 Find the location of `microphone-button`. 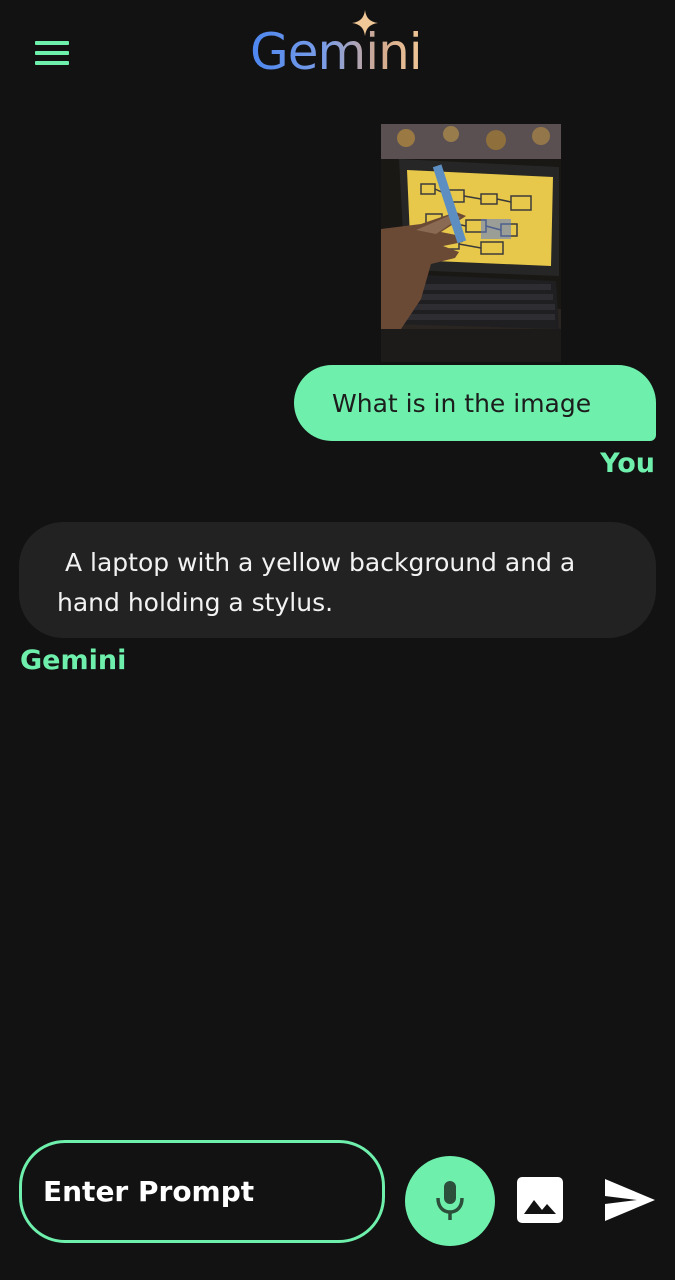

microphone-button is located at coordinates (450, 1201).